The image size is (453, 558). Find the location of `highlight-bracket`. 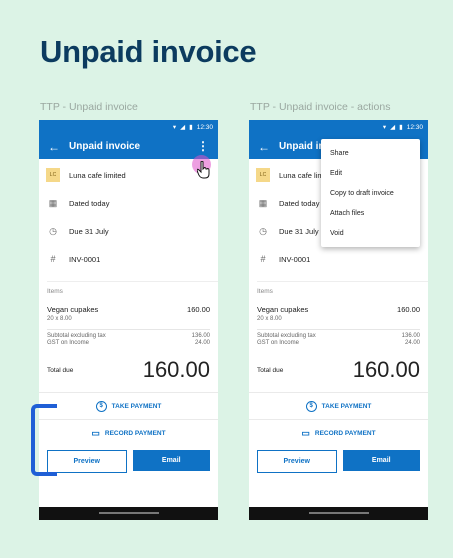

highlight-bracket is located at coordinates (44, 440).